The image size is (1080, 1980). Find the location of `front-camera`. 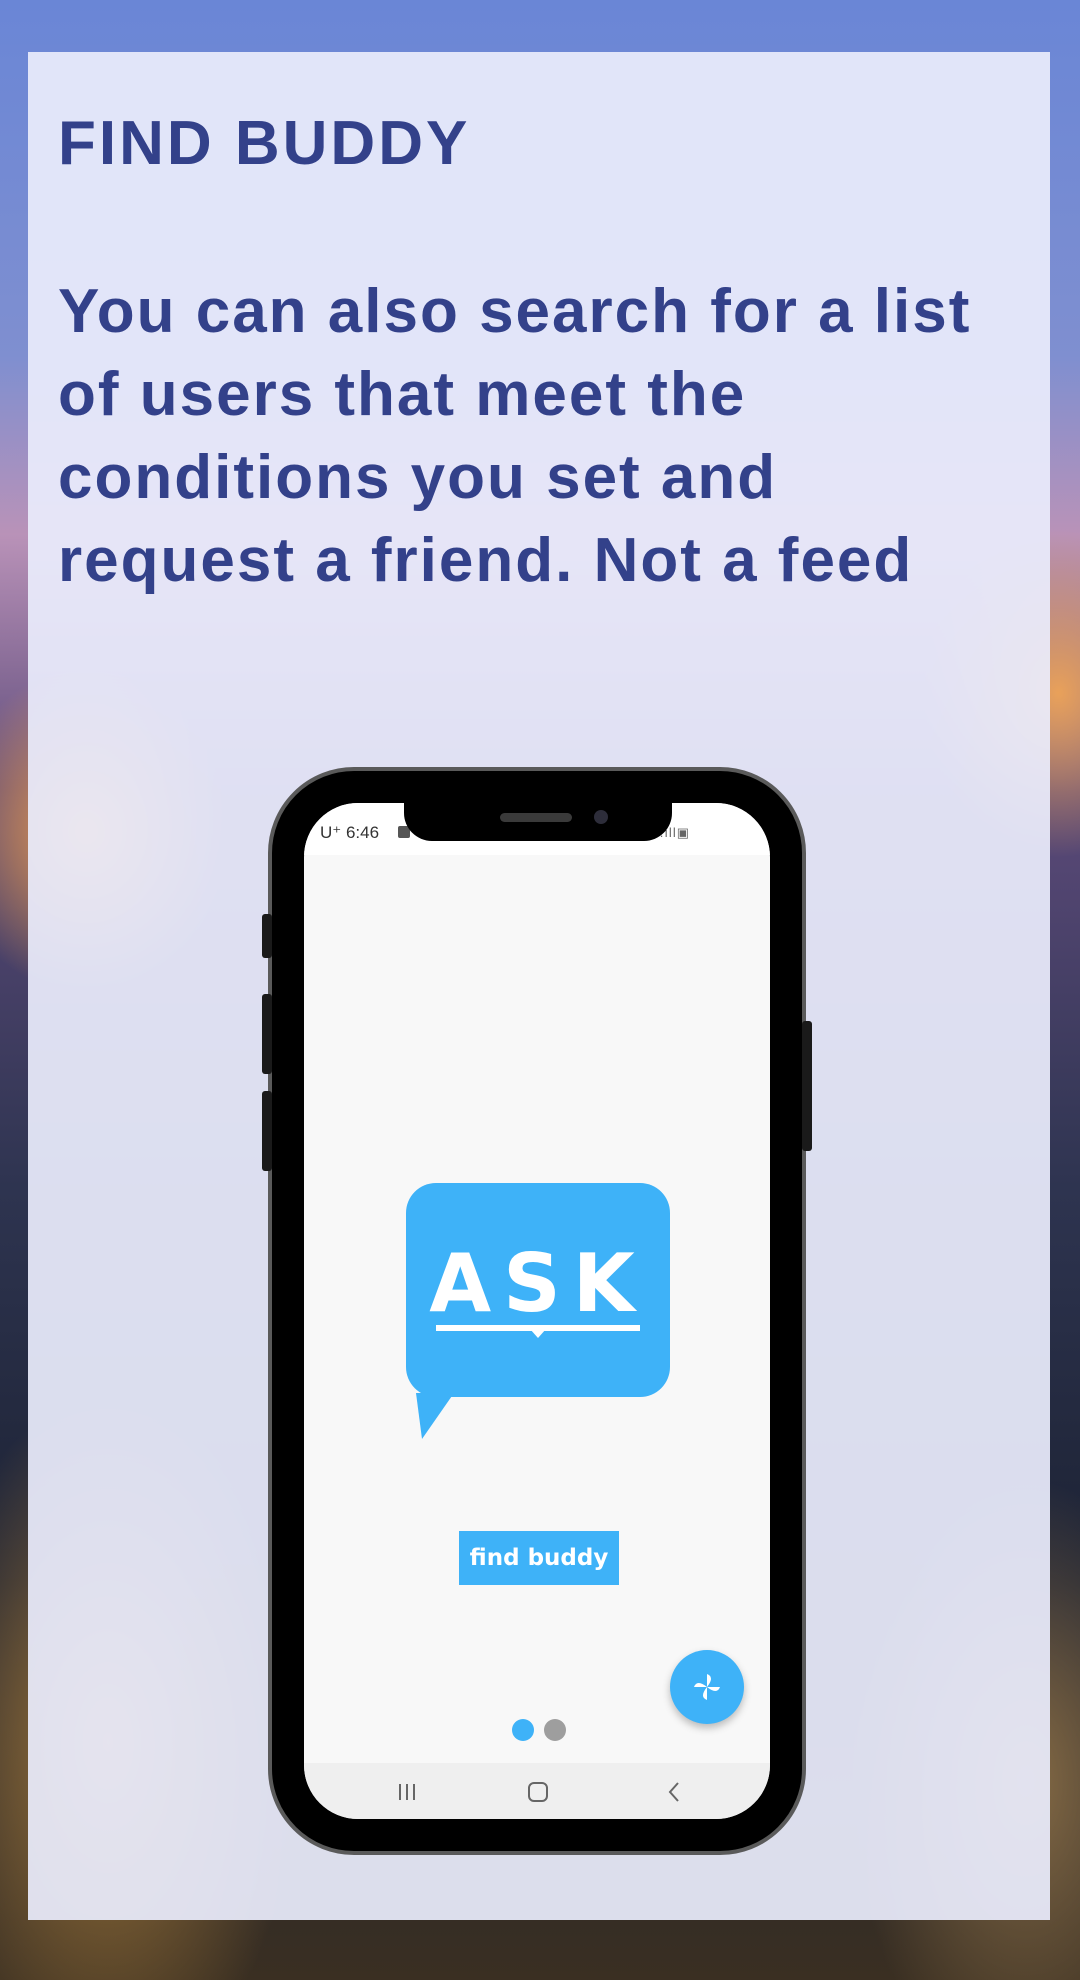

front-camera is located at coordinates (601, 817).